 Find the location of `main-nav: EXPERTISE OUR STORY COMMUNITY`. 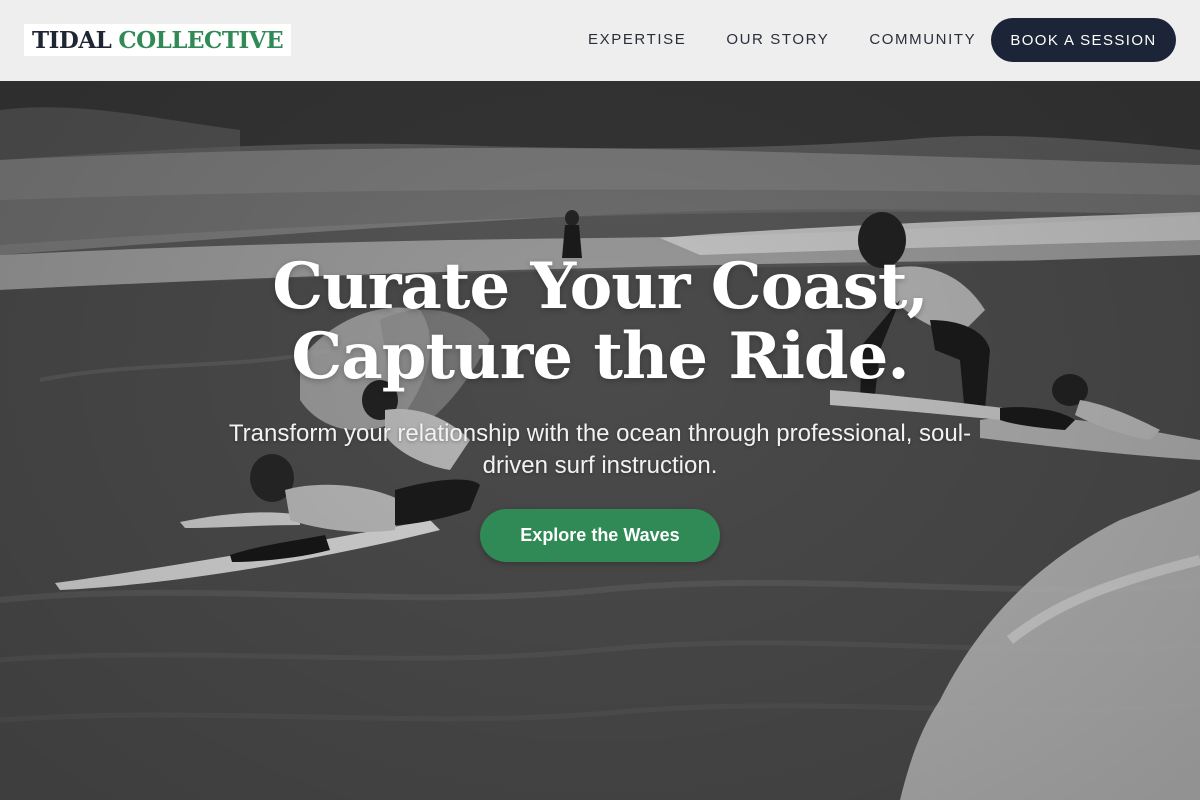

main-nav: EXPERTISE OUR STORY COMMUNITY is located at coordinates (802, 39).